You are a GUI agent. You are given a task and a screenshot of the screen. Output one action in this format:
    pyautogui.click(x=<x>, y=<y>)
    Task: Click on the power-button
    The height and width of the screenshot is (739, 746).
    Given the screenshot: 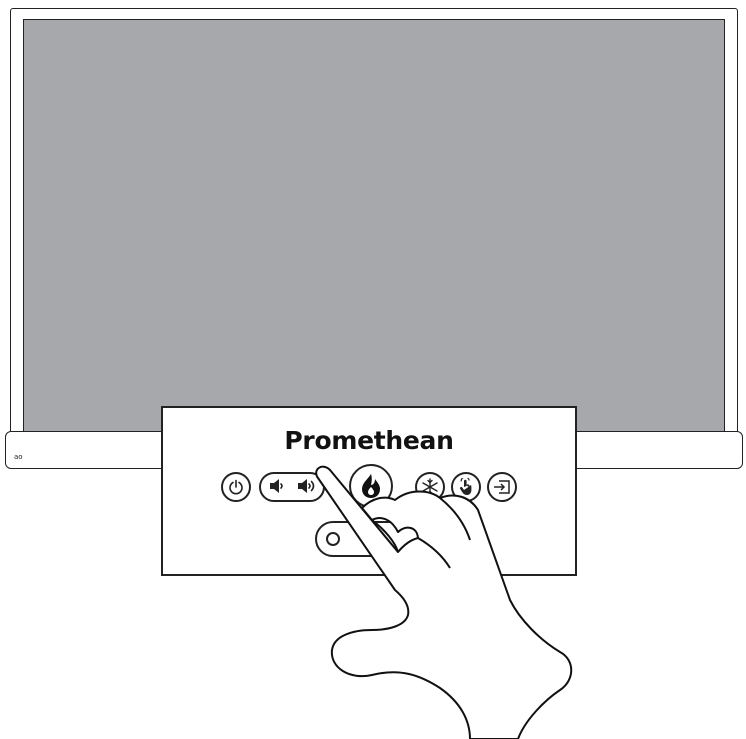 What is the action you would take?
    pyautogui.click(x=236, y=487)
    